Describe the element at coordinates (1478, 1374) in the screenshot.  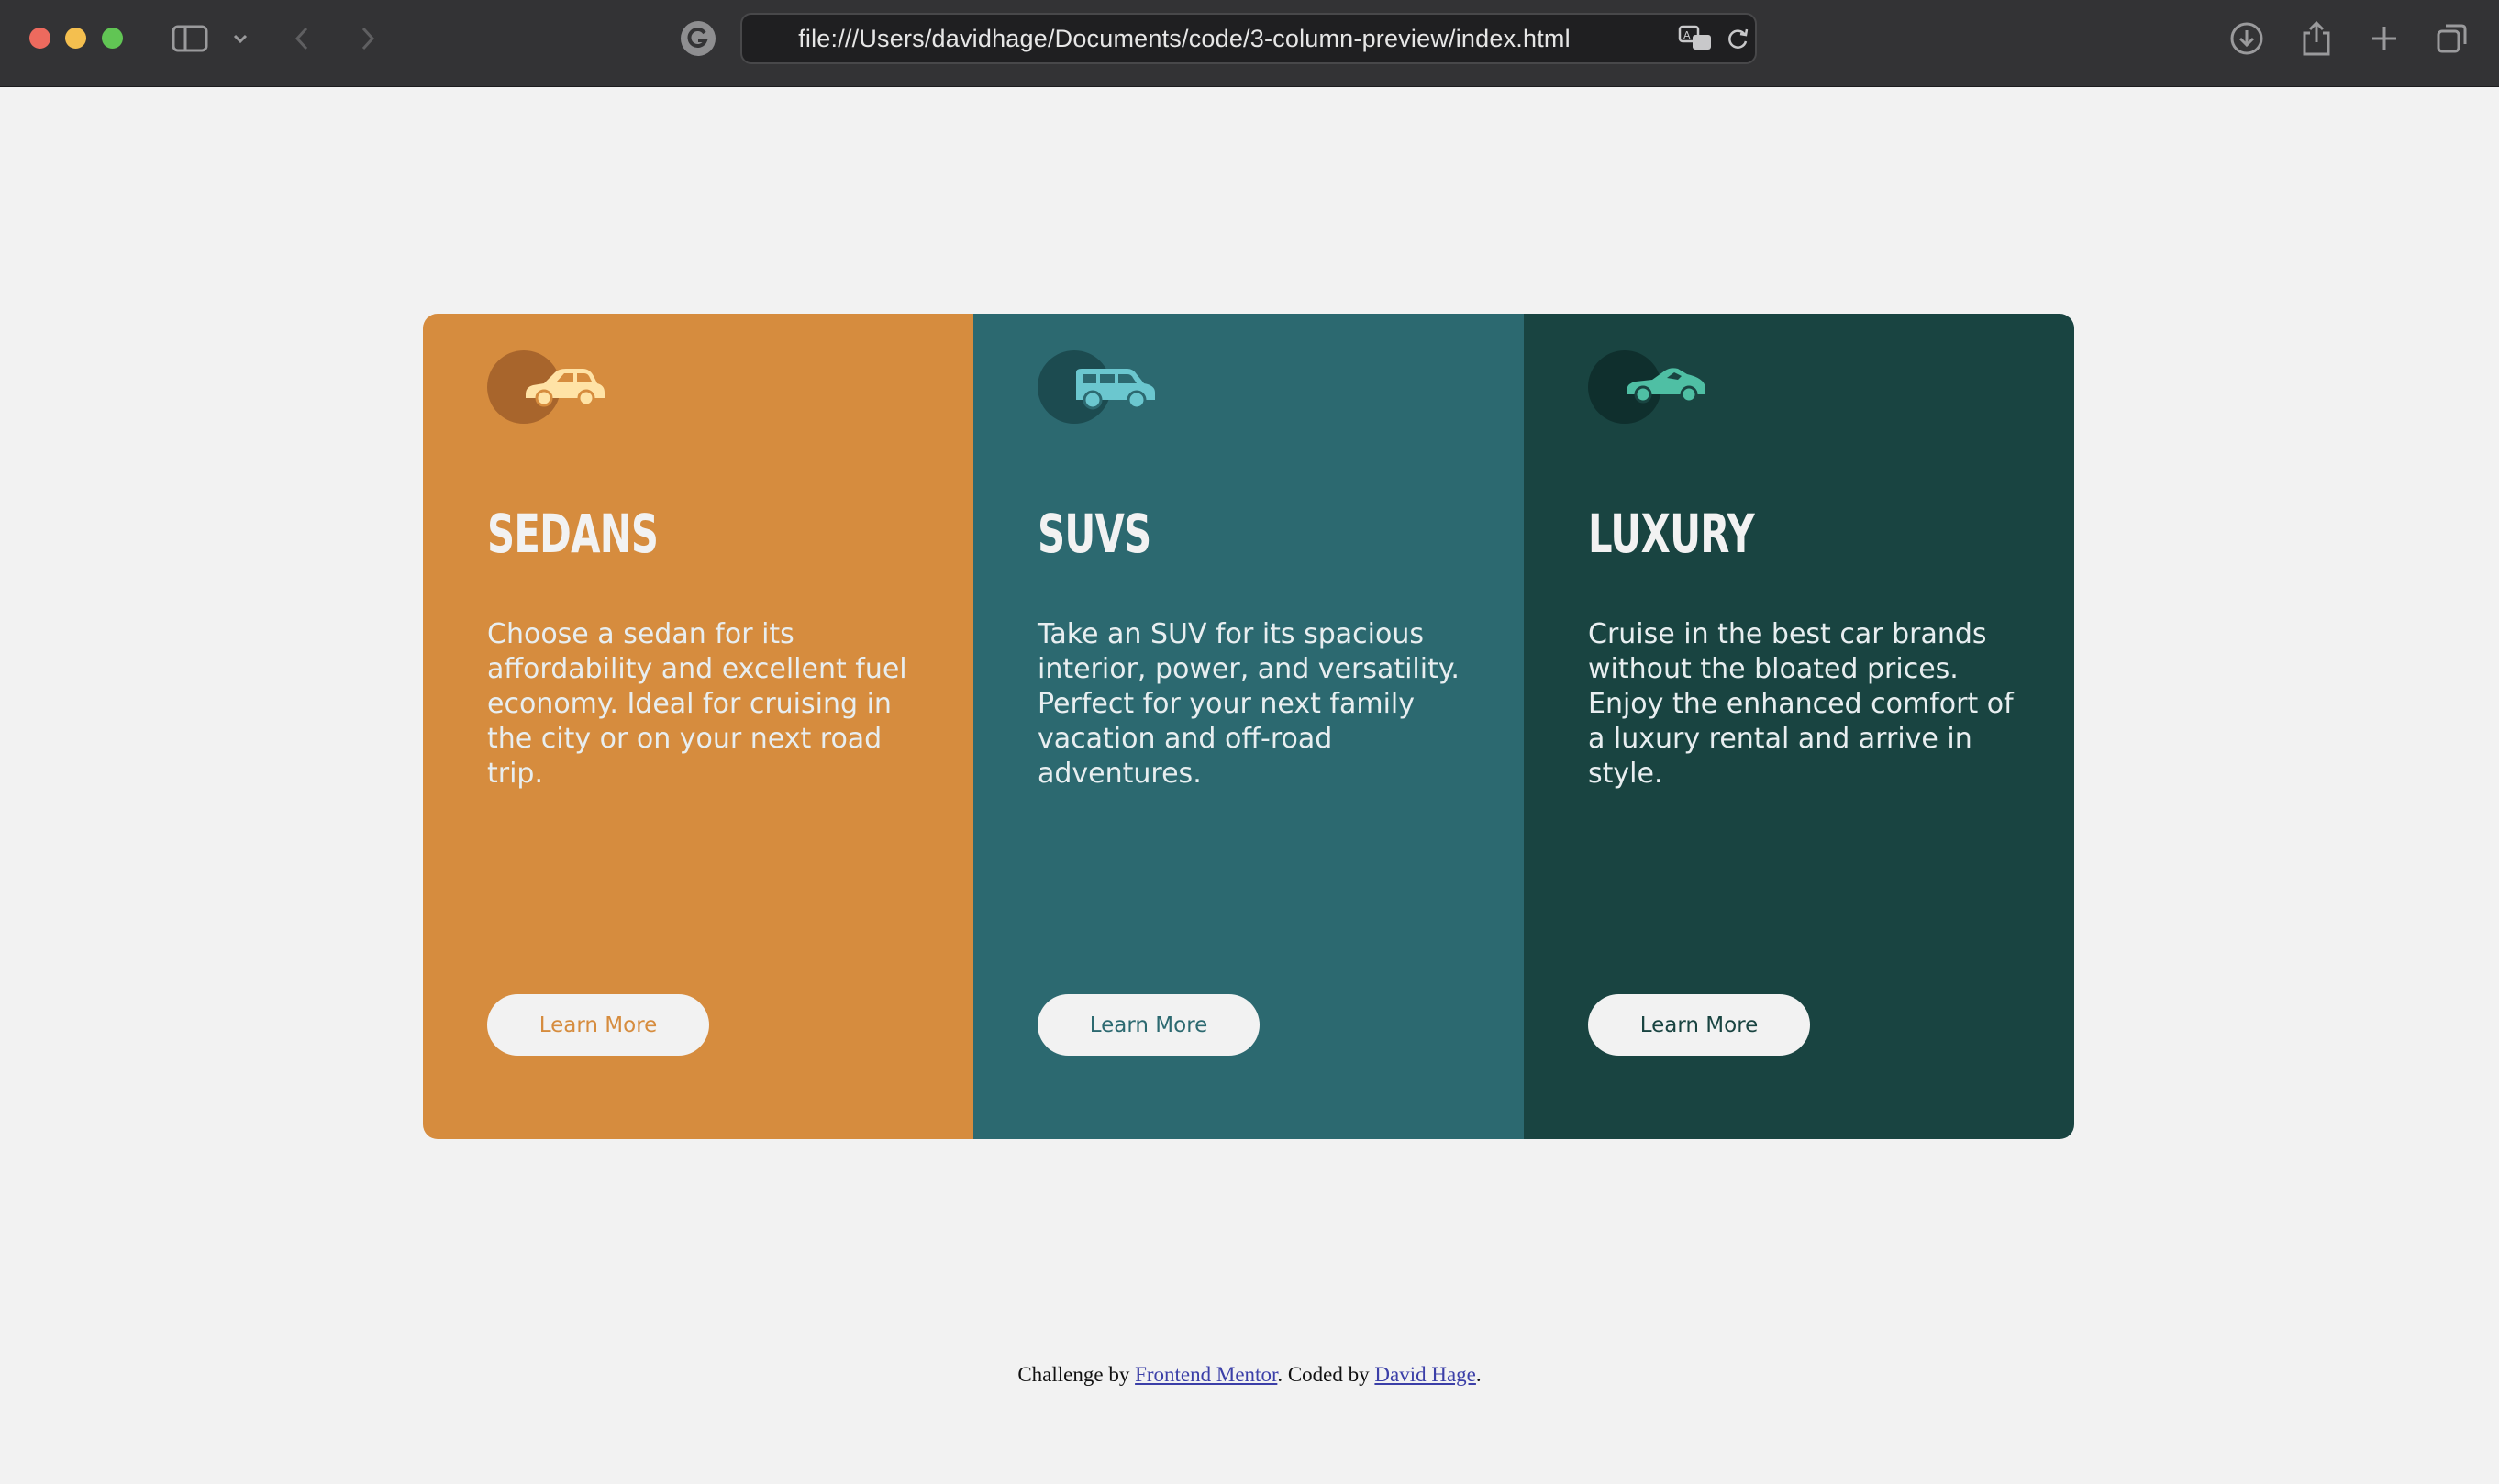
I see `attribution-suffix: .` at that location.